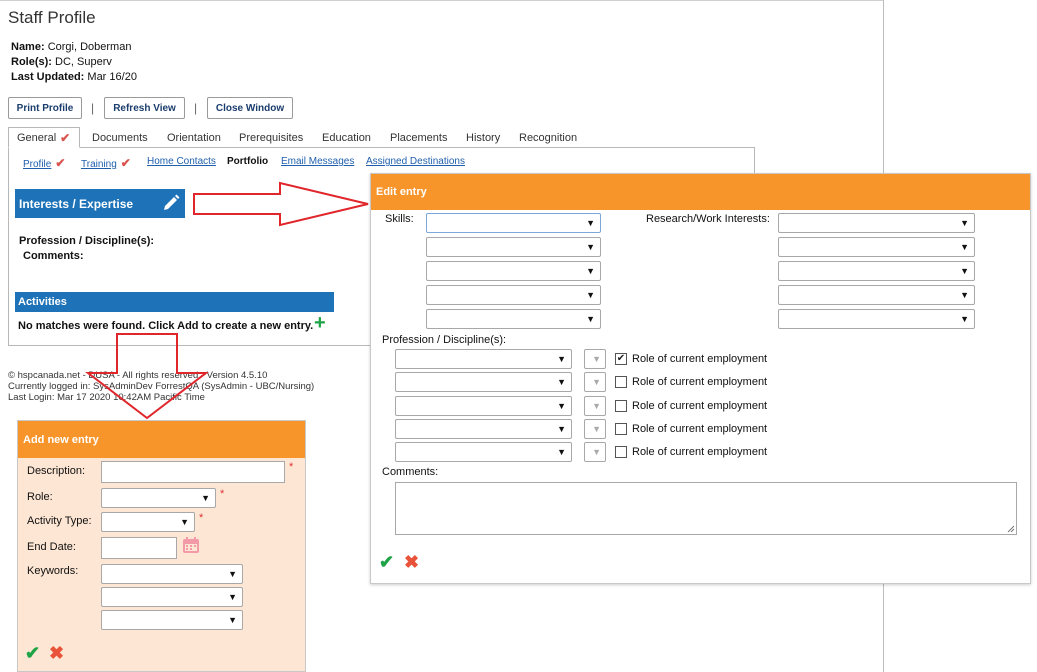  Describe the element at coordinates (483, 359) in the screenshot. I see `profession-select-1: ▼` at that location.